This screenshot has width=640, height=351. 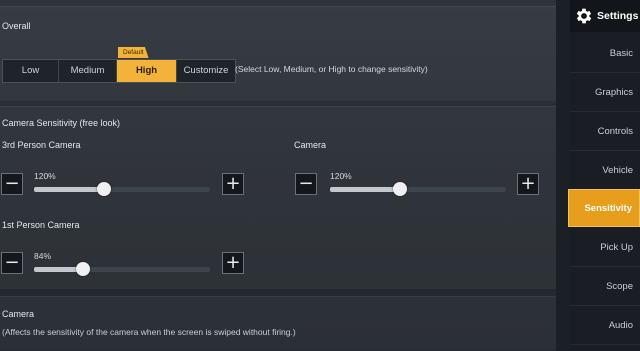 What do you see at coordinates (306, 184) in the screenshot?
I see `camera-minus-button: −` at bounding box center [306, 184].